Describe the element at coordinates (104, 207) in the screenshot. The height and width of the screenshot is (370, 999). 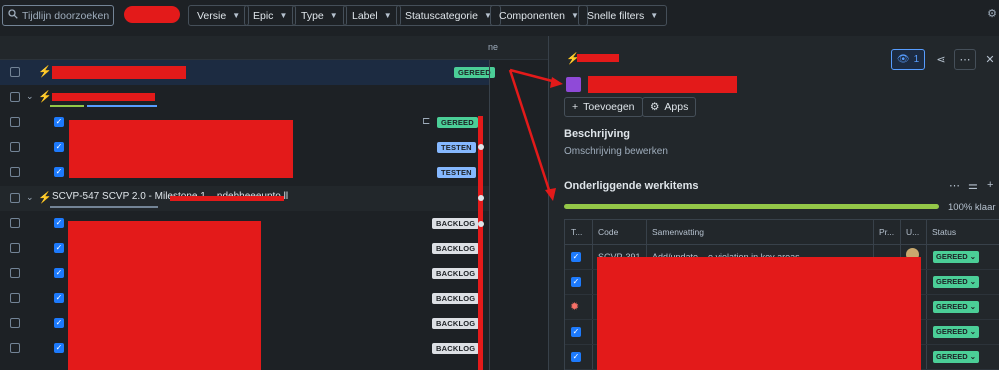
I see `progress-bar-todo` at that location.